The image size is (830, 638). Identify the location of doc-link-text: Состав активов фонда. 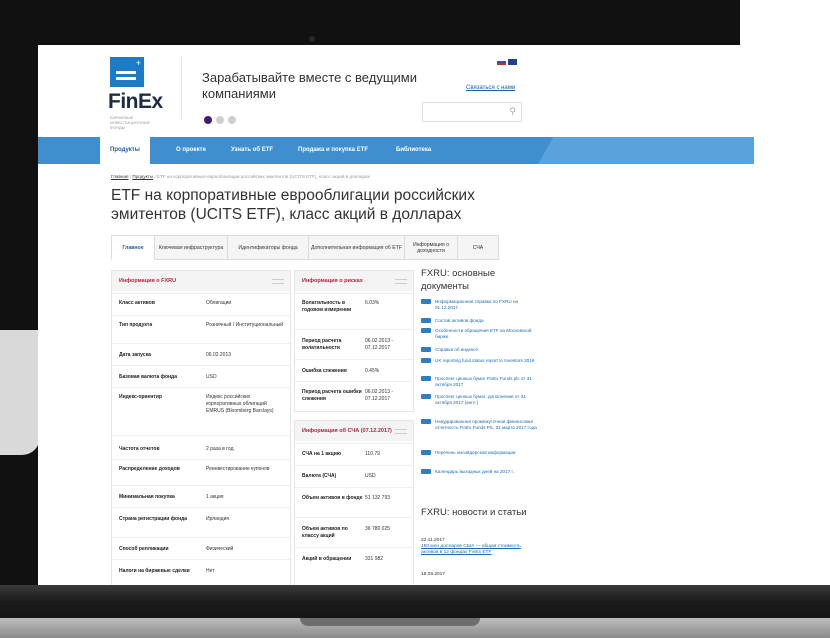
(488, 321).